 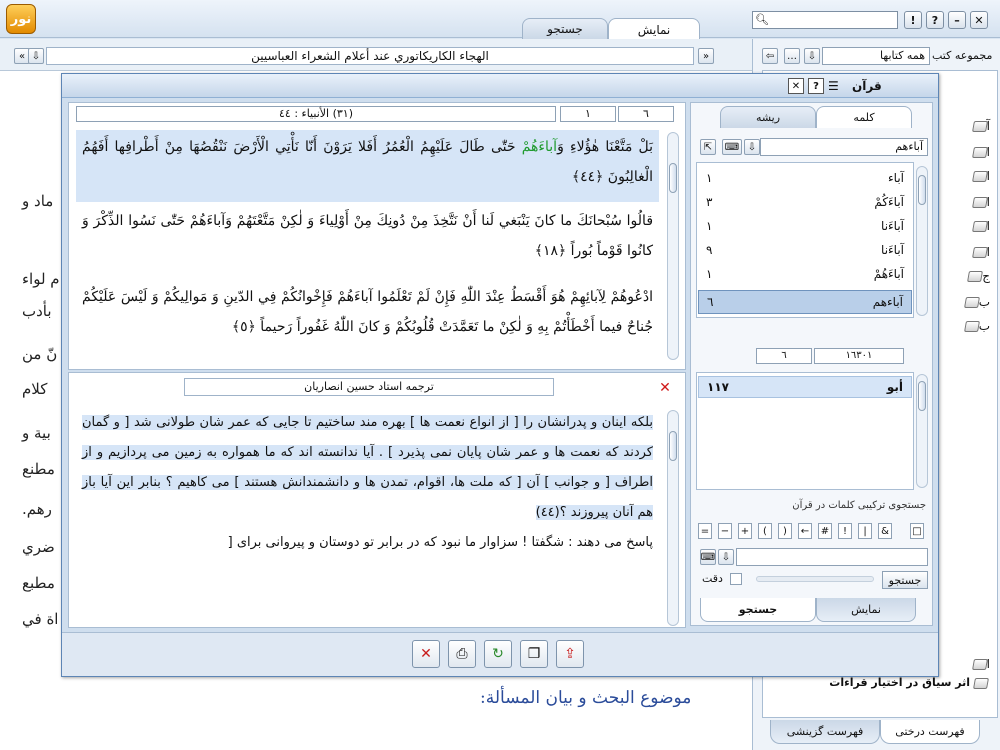 I want to click on word-row: ١ آباء, so click(x=805, y=178).